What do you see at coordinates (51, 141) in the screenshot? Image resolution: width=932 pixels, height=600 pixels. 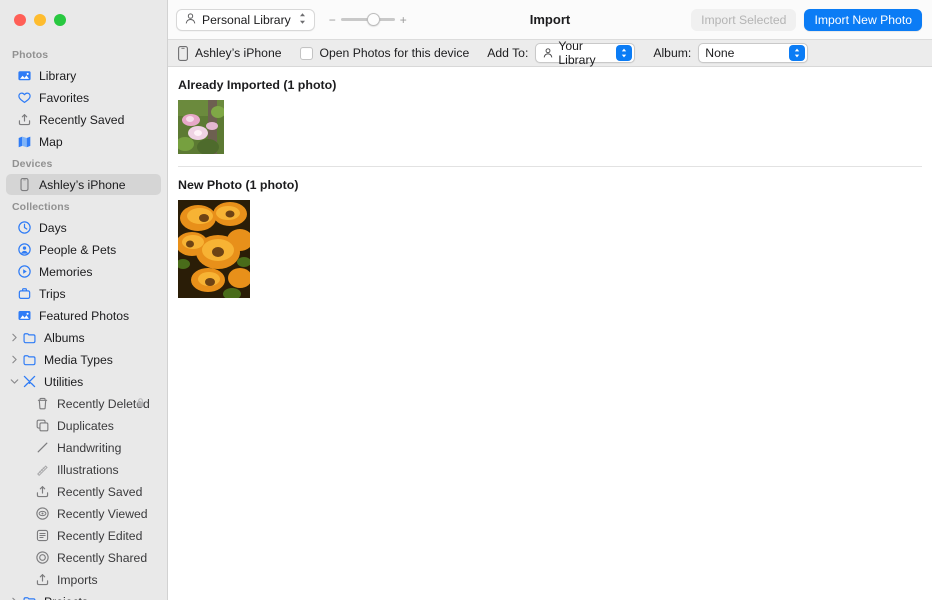 I see `sidebar-item-label: Map` at bounding box center [51, 141].